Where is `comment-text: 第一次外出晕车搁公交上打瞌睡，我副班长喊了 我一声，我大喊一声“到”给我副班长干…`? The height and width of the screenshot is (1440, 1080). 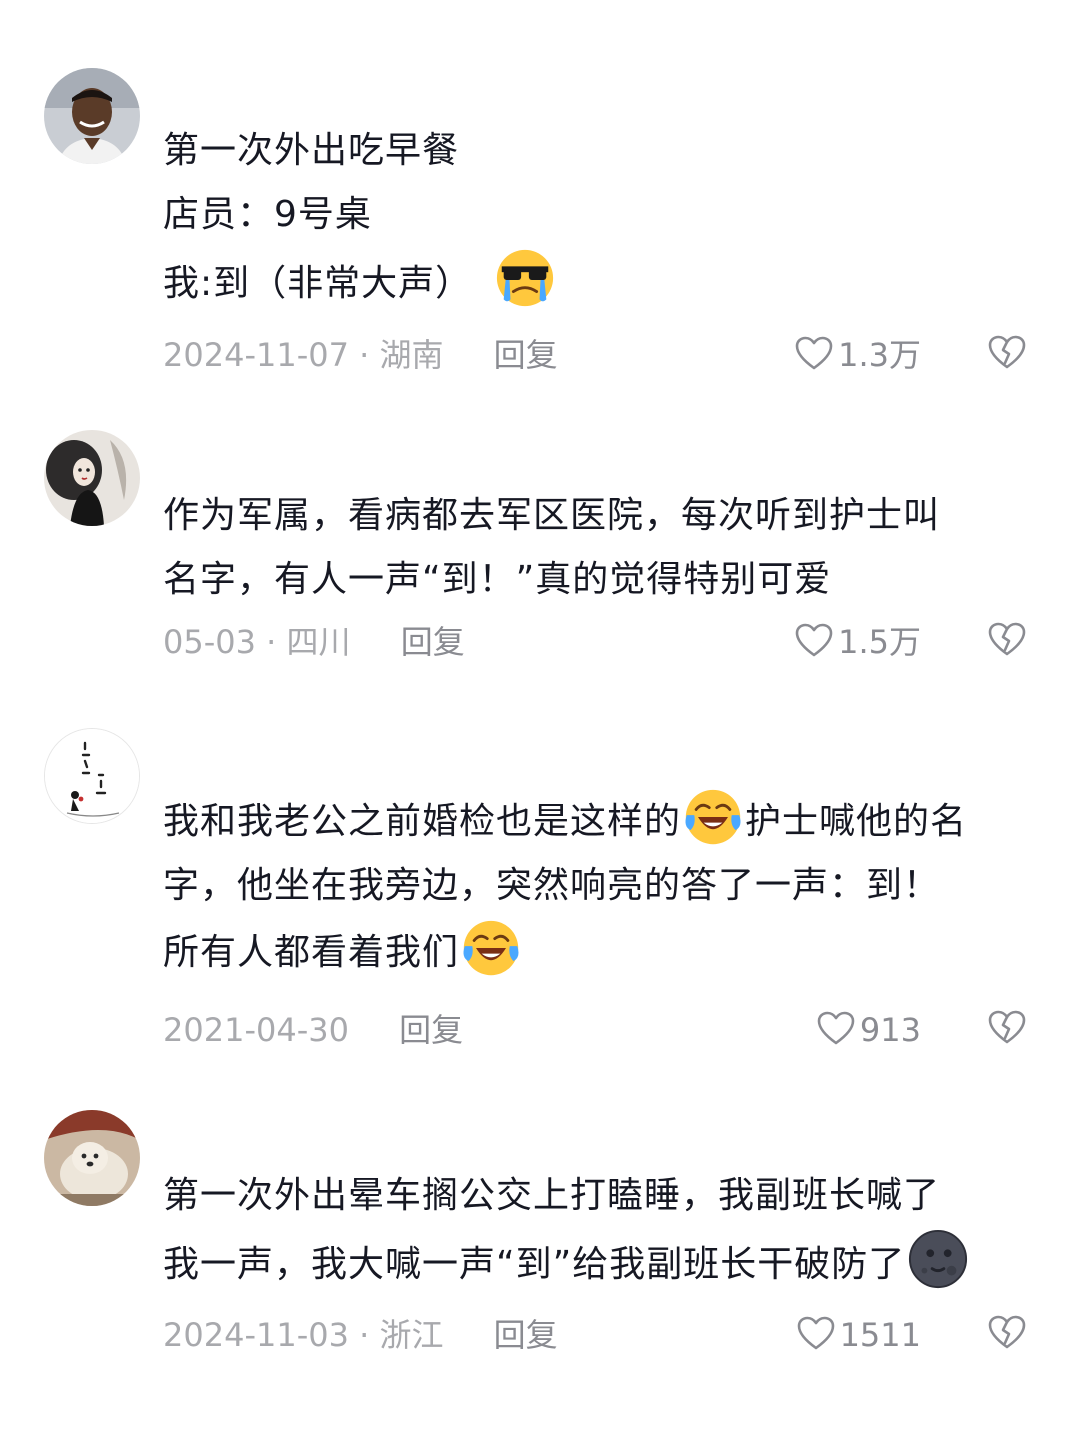 comment-text: 第一次外出晕车搁公交上打瞌睡，我副班长喊了 我一声，我大喊一声“到”给我副班长干… is located at coordinates (603, 1230).